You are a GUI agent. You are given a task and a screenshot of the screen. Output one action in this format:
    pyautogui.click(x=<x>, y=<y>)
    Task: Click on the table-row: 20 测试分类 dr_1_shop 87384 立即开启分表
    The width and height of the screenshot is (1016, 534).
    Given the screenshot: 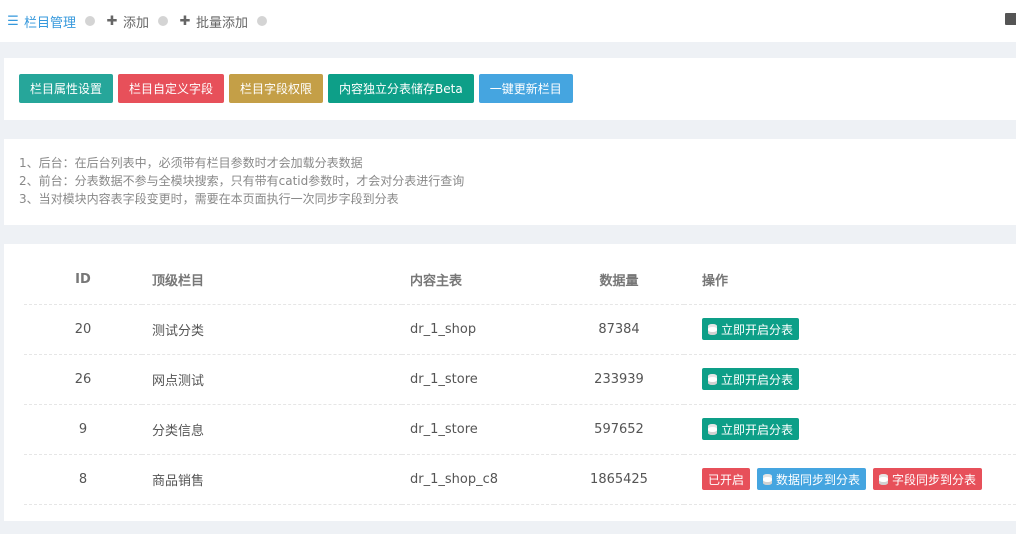 What is the action you would take?
    pyautogui.click(x=520, y=329)
    